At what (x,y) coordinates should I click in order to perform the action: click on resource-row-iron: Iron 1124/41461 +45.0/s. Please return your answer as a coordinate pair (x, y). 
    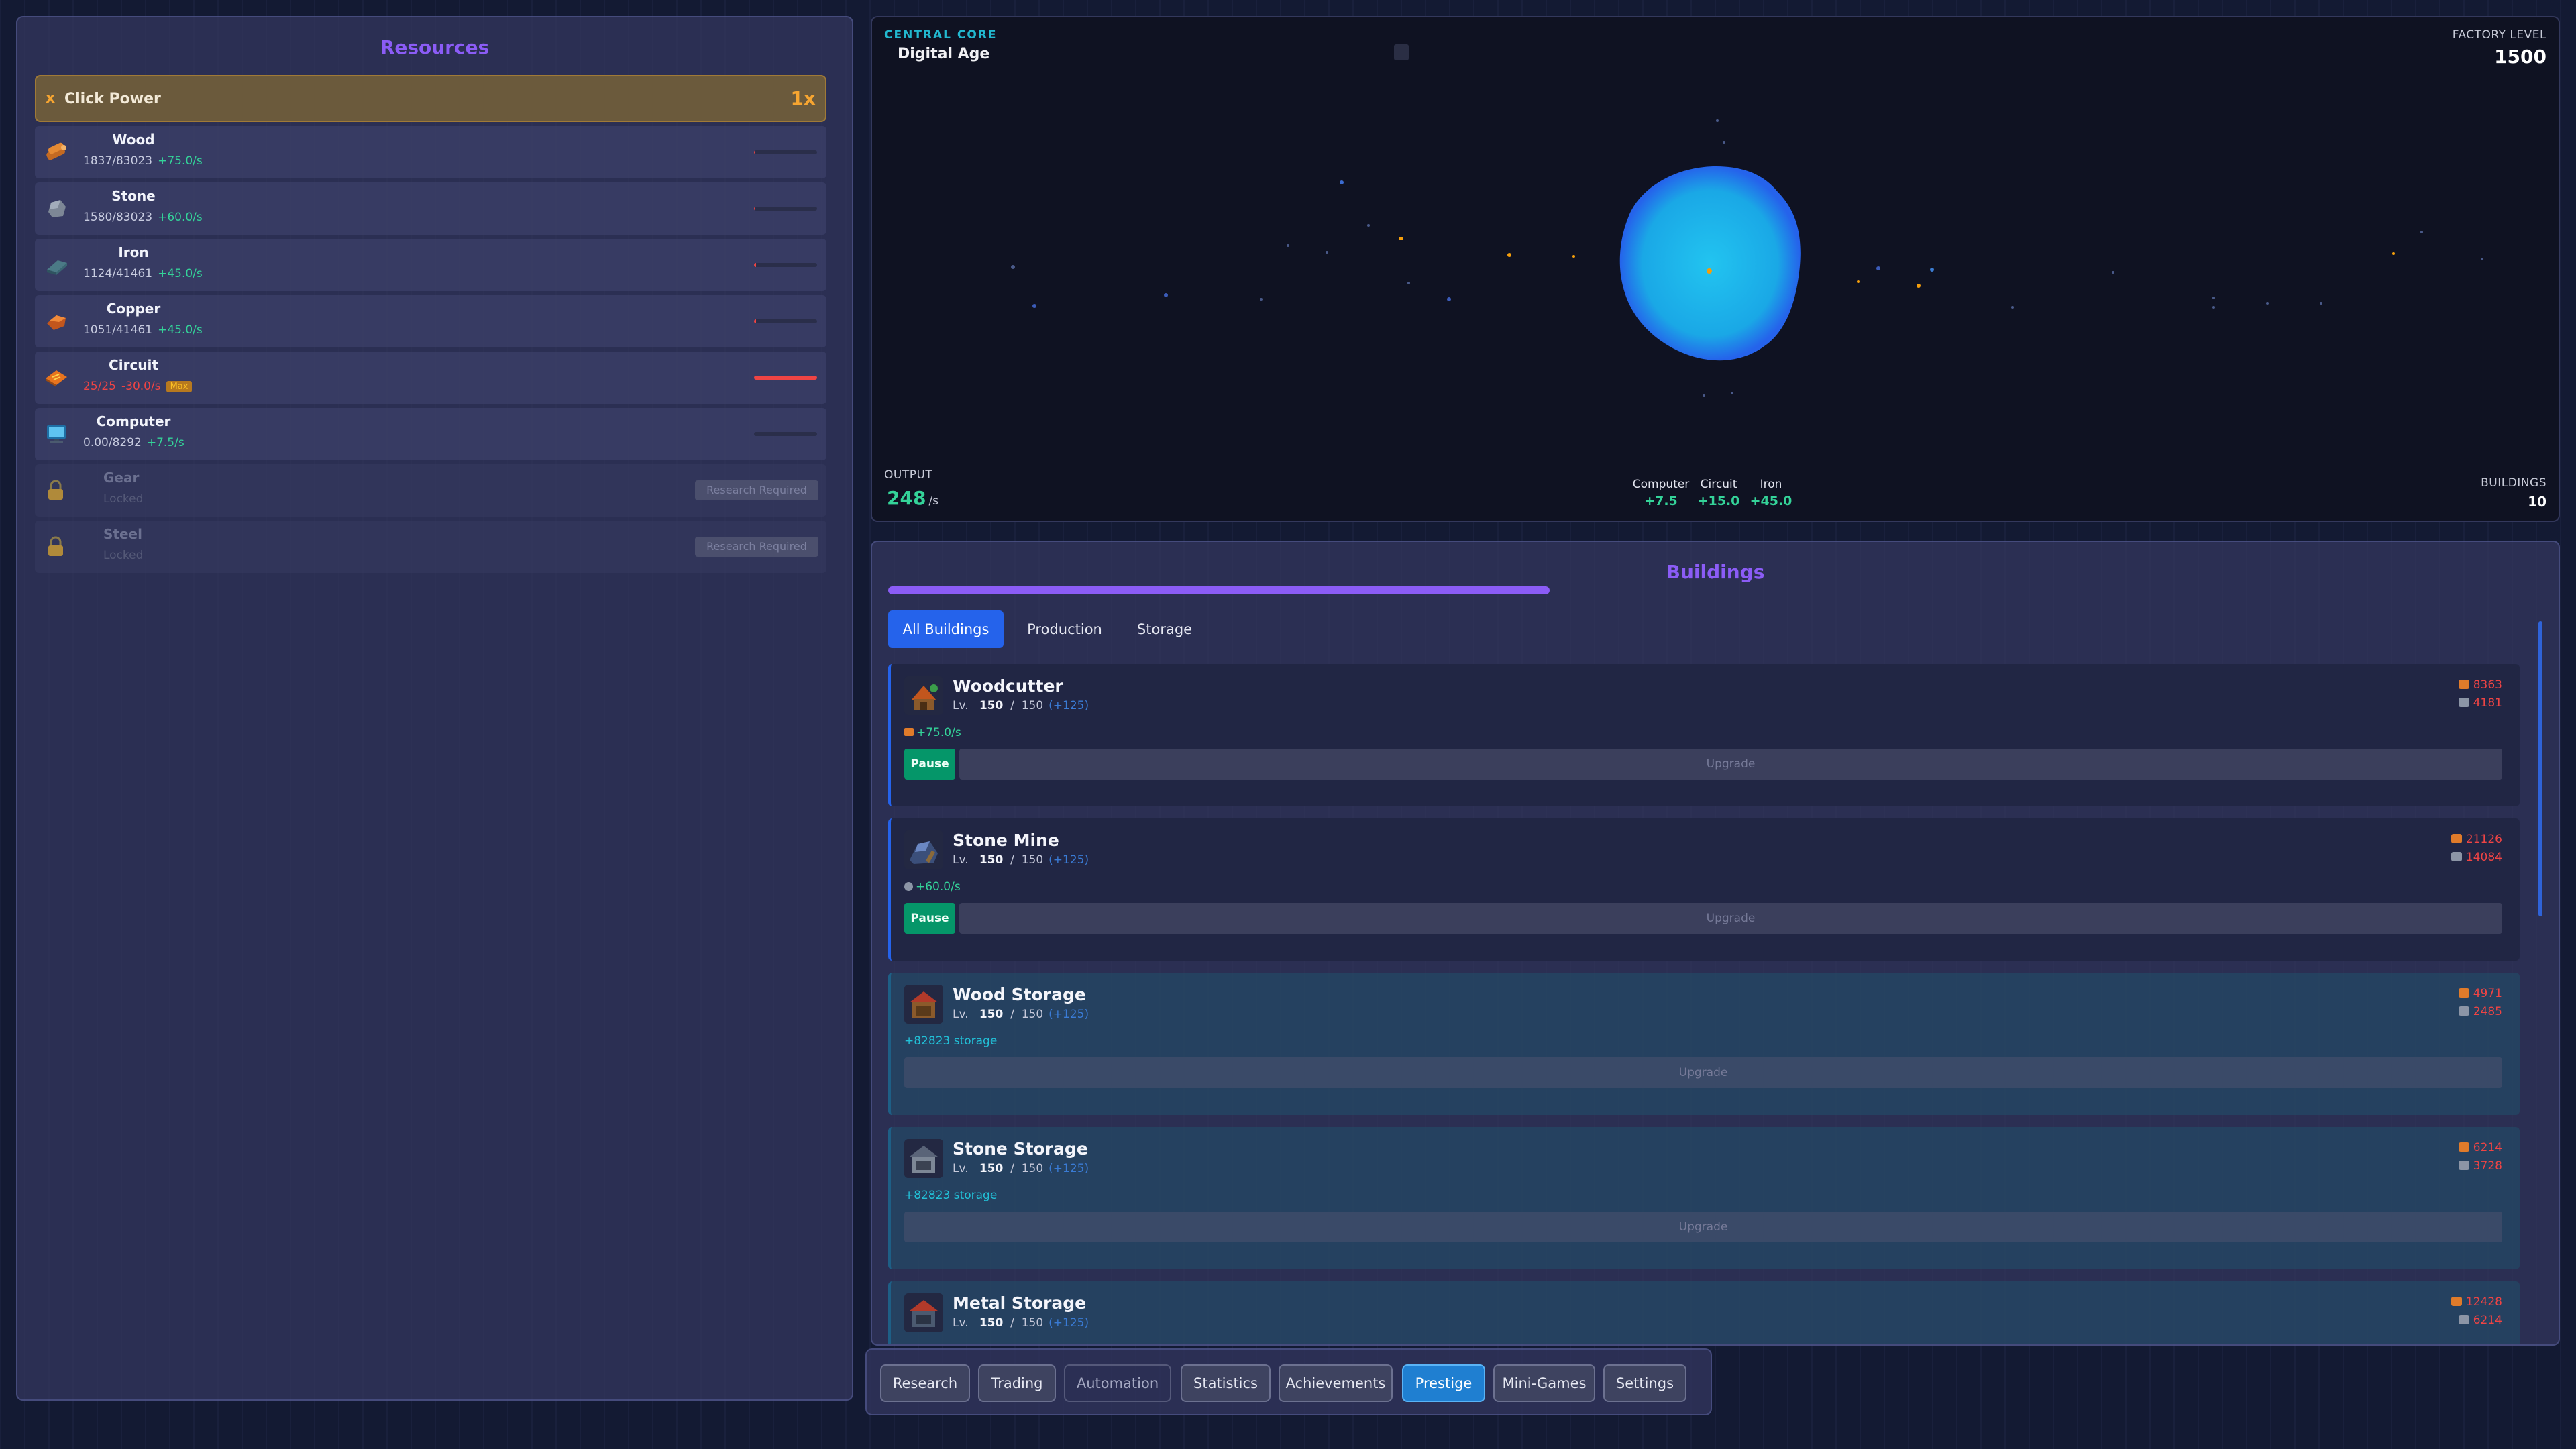
    Looking at the image, I should click on (430, 265).